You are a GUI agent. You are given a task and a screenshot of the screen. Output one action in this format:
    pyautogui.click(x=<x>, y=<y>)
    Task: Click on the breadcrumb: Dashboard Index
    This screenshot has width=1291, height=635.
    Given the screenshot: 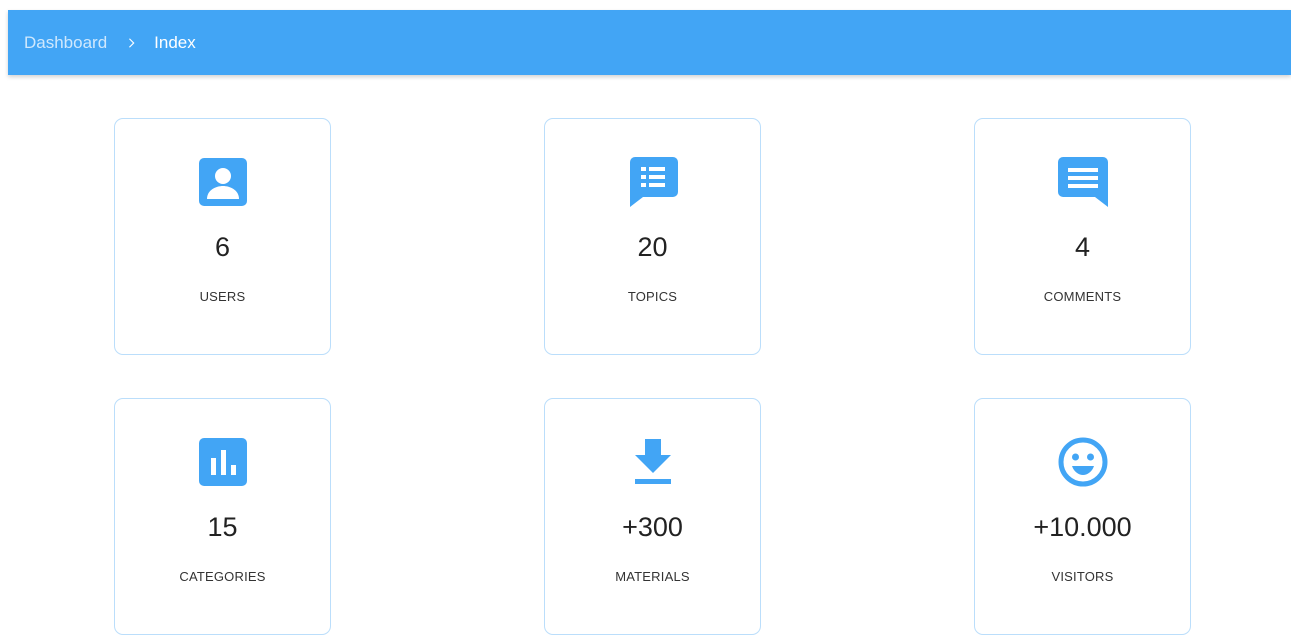 What is the action you would take?
    pyautogui.click(x=110, y=43)
    